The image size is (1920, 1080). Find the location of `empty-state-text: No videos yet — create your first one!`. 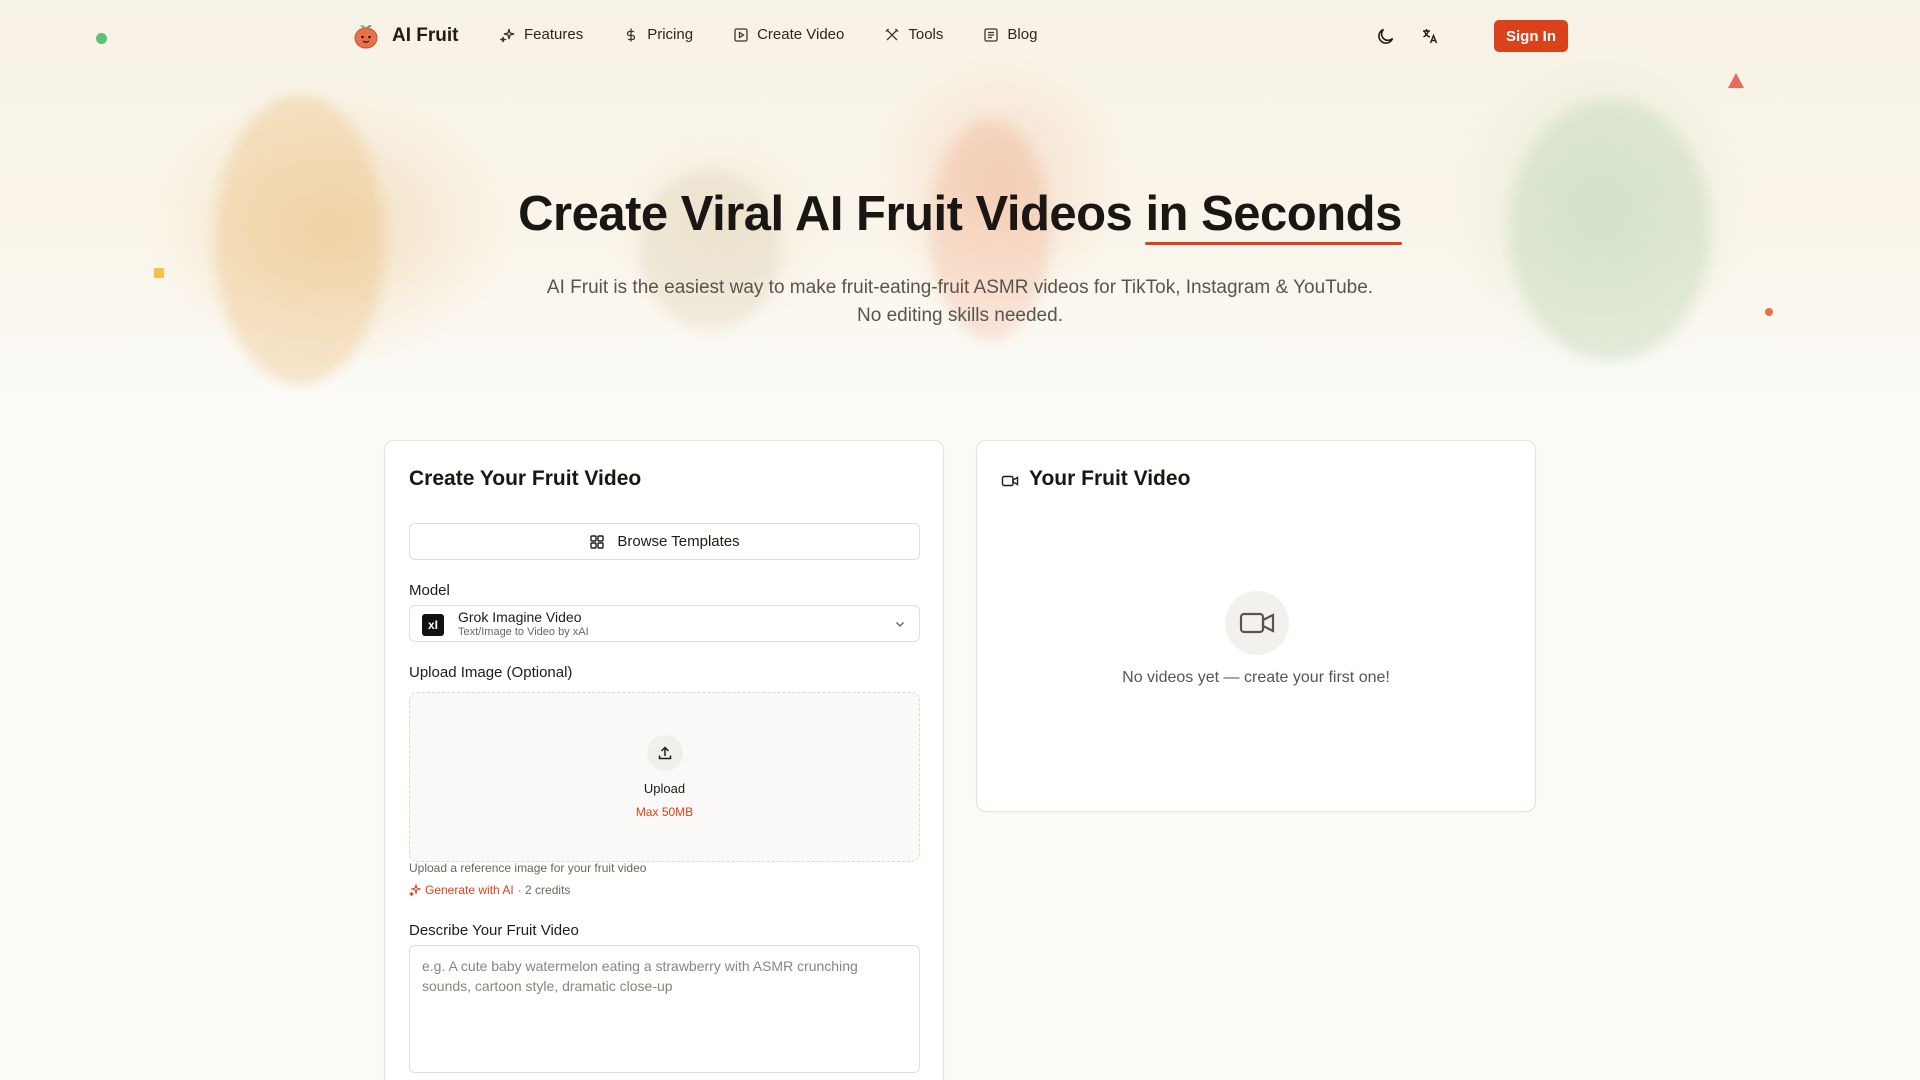

empty-state-text: No videos yet — create your first one! is located at coordinates (1256, 677).